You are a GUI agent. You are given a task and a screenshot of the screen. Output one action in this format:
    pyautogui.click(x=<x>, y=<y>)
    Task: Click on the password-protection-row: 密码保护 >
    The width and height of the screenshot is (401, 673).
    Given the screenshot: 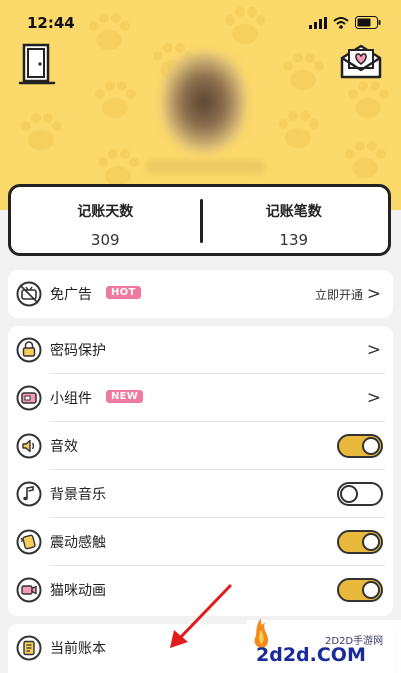 What is the action you would take?
    pyautogui.click(x=200, y=350)
    